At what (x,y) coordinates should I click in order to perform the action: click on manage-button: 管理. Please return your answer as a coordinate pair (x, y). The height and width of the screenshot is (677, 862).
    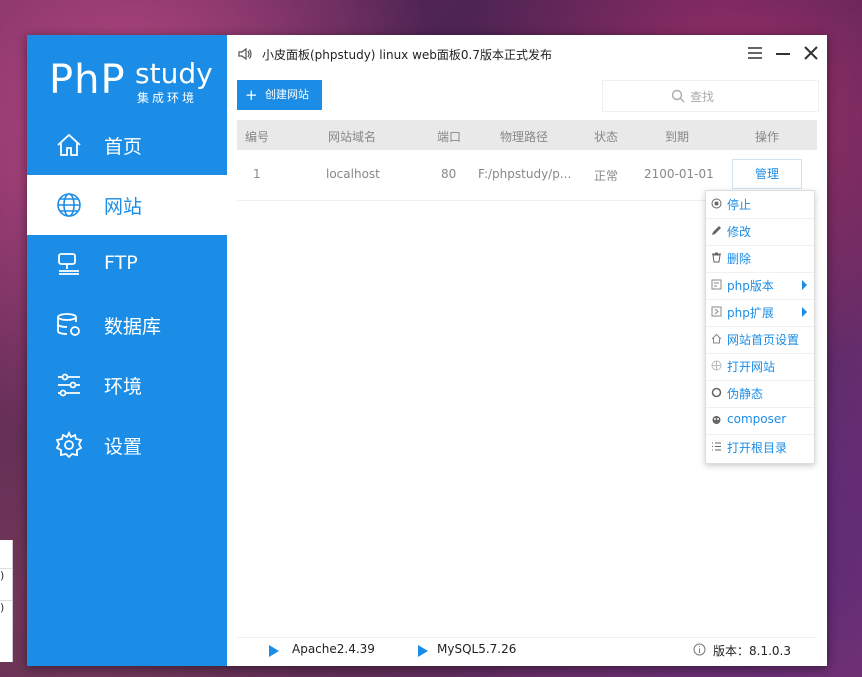
    Looking at the image, I should click on (767, 174).